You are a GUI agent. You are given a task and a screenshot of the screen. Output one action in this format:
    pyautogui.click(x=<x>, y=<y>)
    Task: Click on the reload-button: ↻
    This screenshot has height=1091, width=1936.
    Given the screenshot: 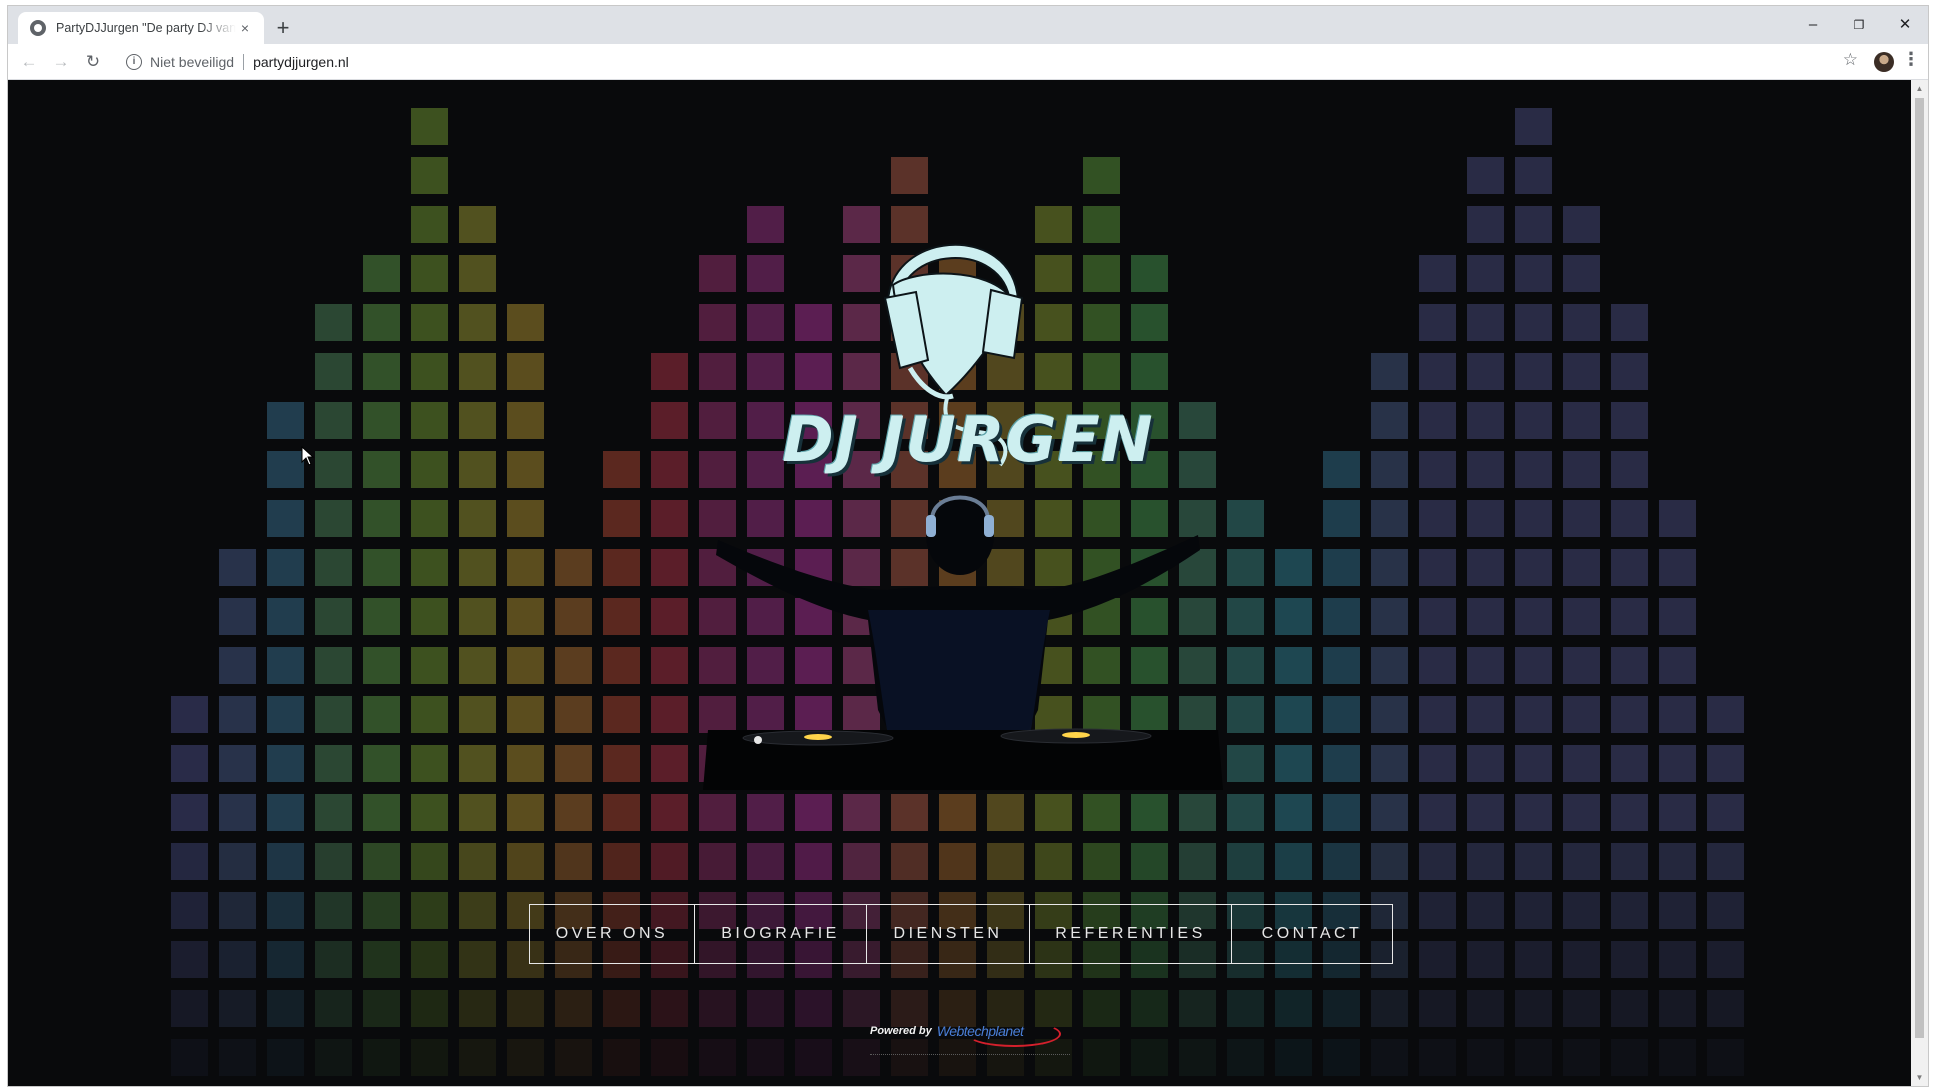 What is the action you would take?
    pyautogui.click(x=93, y=62)
    